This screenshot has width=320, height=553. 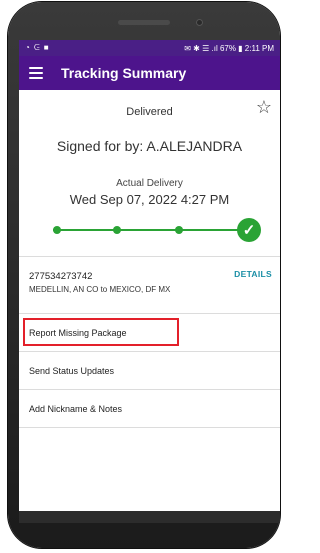 I want to click on front-camera, so click(x=199, y=22).